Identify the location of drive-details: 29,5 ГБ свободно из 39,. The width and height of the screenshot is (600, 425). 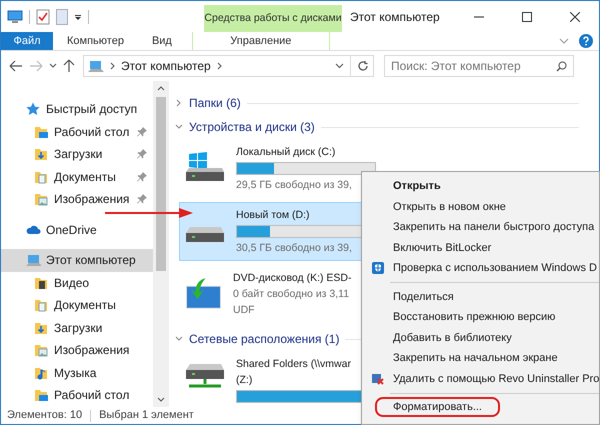
(294, 185).